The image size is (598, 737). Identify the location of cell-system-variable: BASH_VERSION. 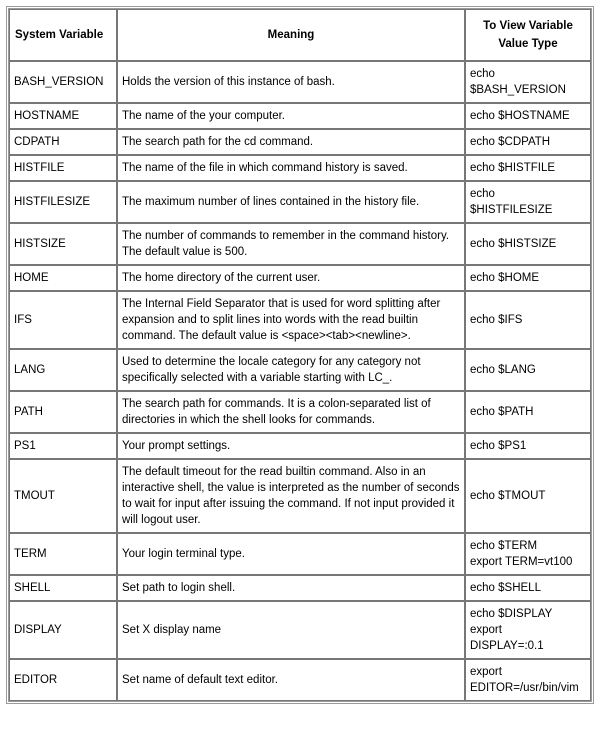
(63, 82).